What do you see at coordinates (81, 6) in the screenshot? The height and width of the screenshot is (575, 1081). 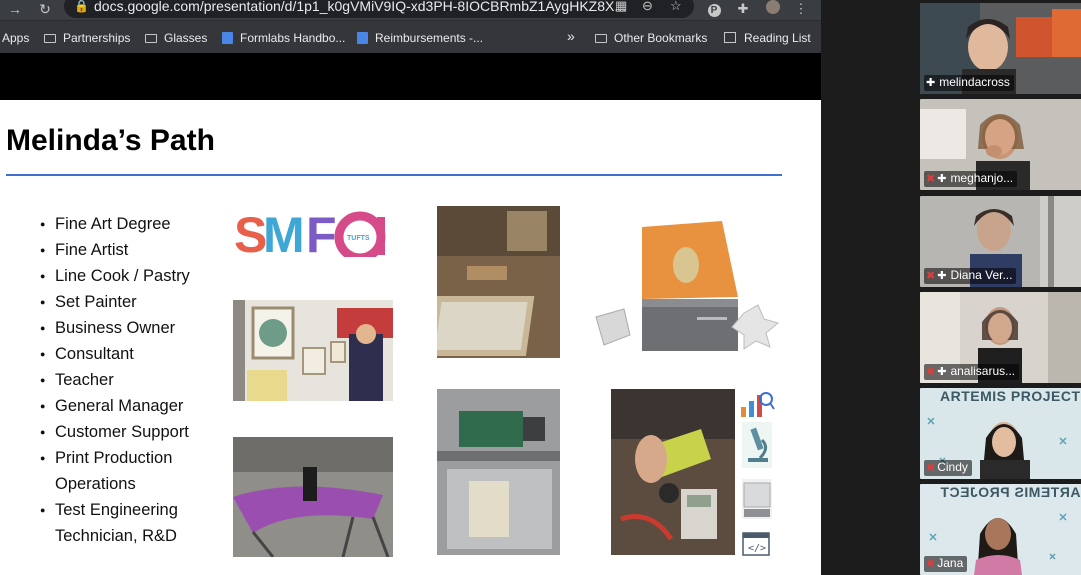 I see `lock-icon: 🔒` at bounding box center [81, 6].